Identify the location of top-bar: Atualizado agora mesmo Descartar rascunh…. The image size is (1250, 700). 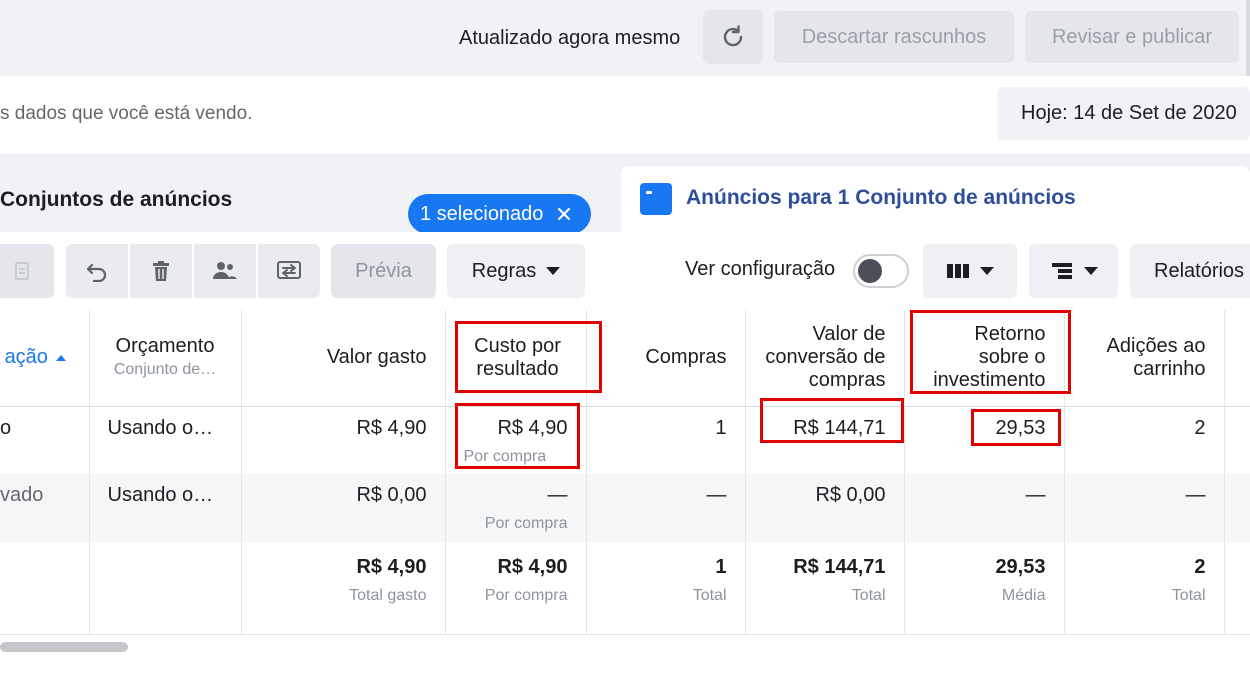
(625, 38).